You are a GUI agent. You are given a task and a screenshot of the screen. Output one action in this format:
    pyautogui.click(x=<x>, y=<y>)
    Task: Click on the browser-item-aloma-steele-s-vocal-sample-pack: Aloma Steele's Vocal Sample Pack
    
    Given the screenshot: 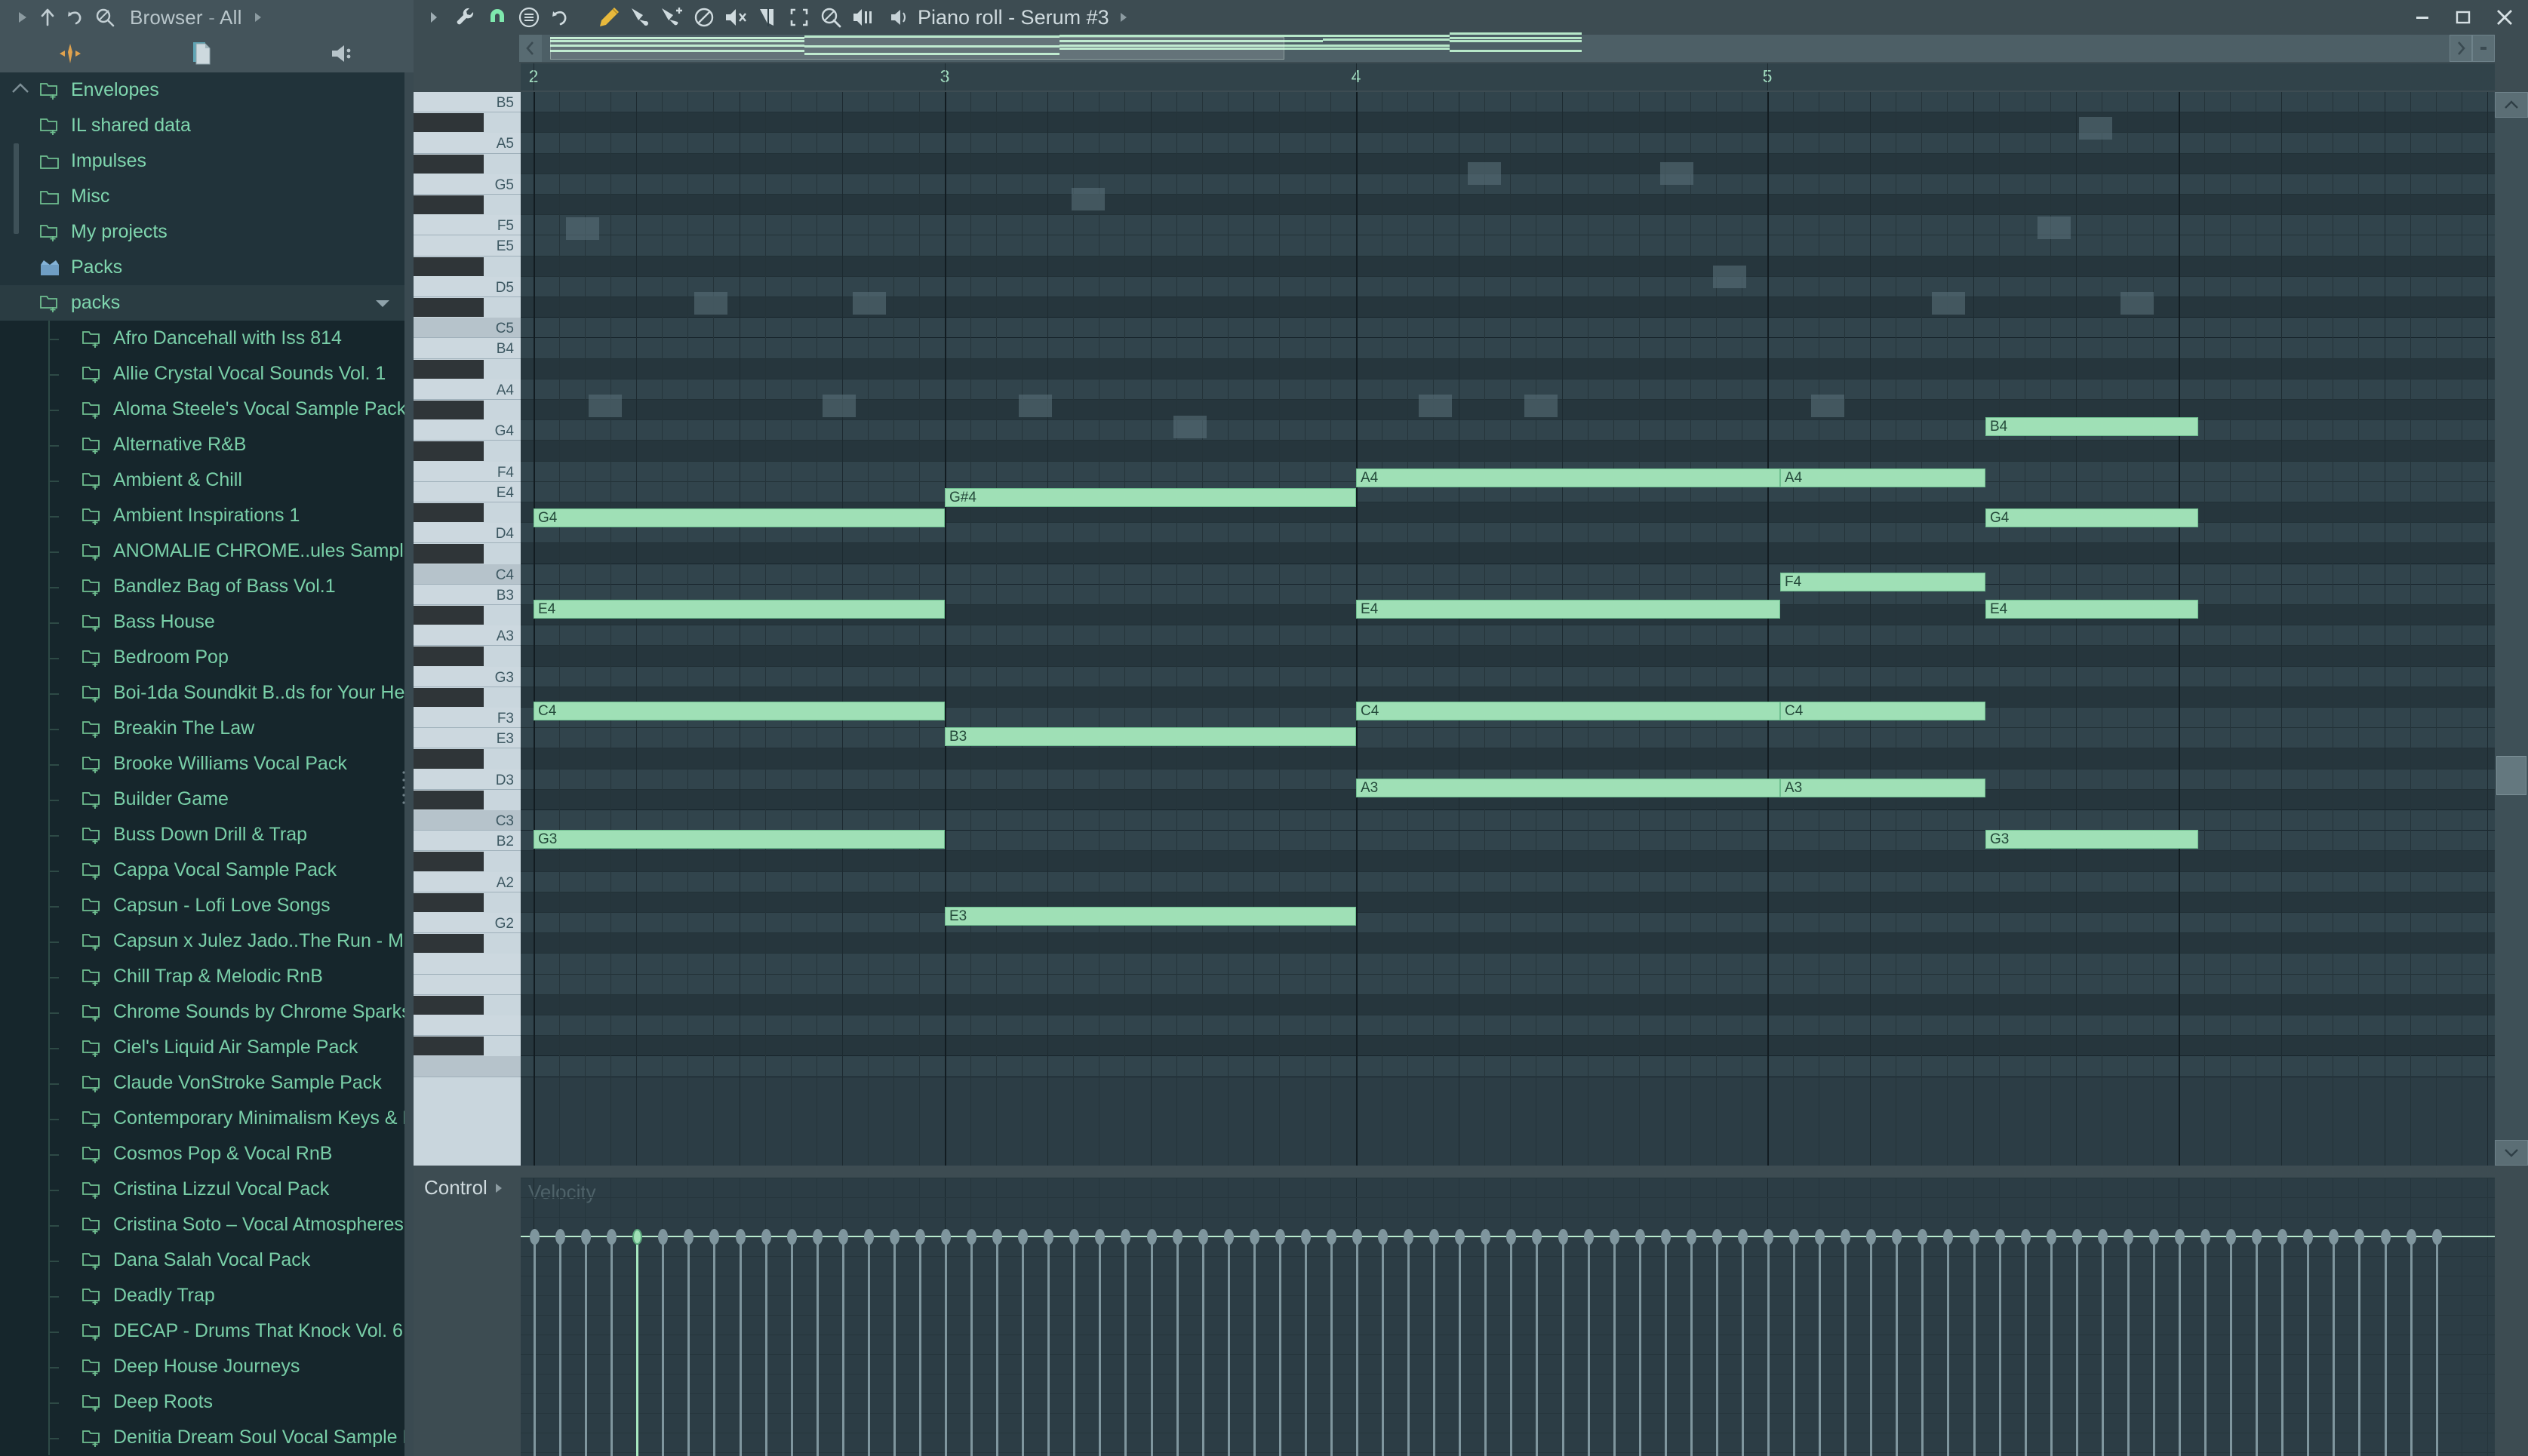 What is the action you would take?
    pyautogui.click(x=207, y=409)
    